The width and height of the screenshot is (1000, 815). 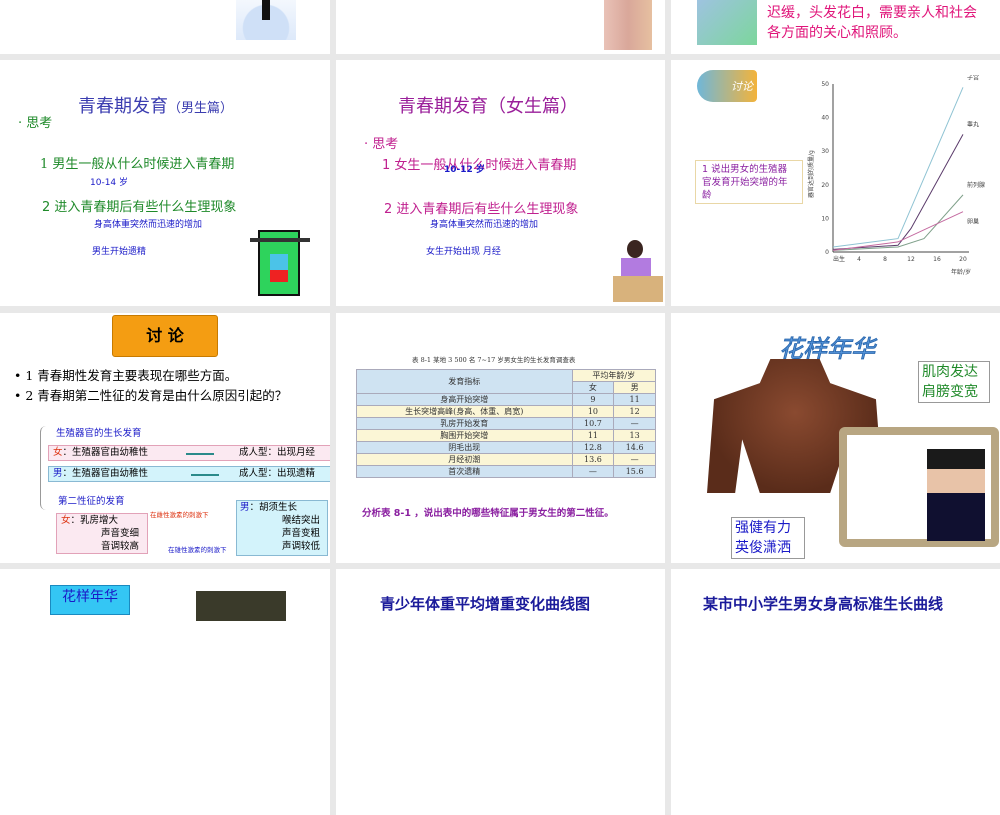 I want to click on strength-caption-box: 强健有力 英俊潇洒, so click(x=768, y=538).